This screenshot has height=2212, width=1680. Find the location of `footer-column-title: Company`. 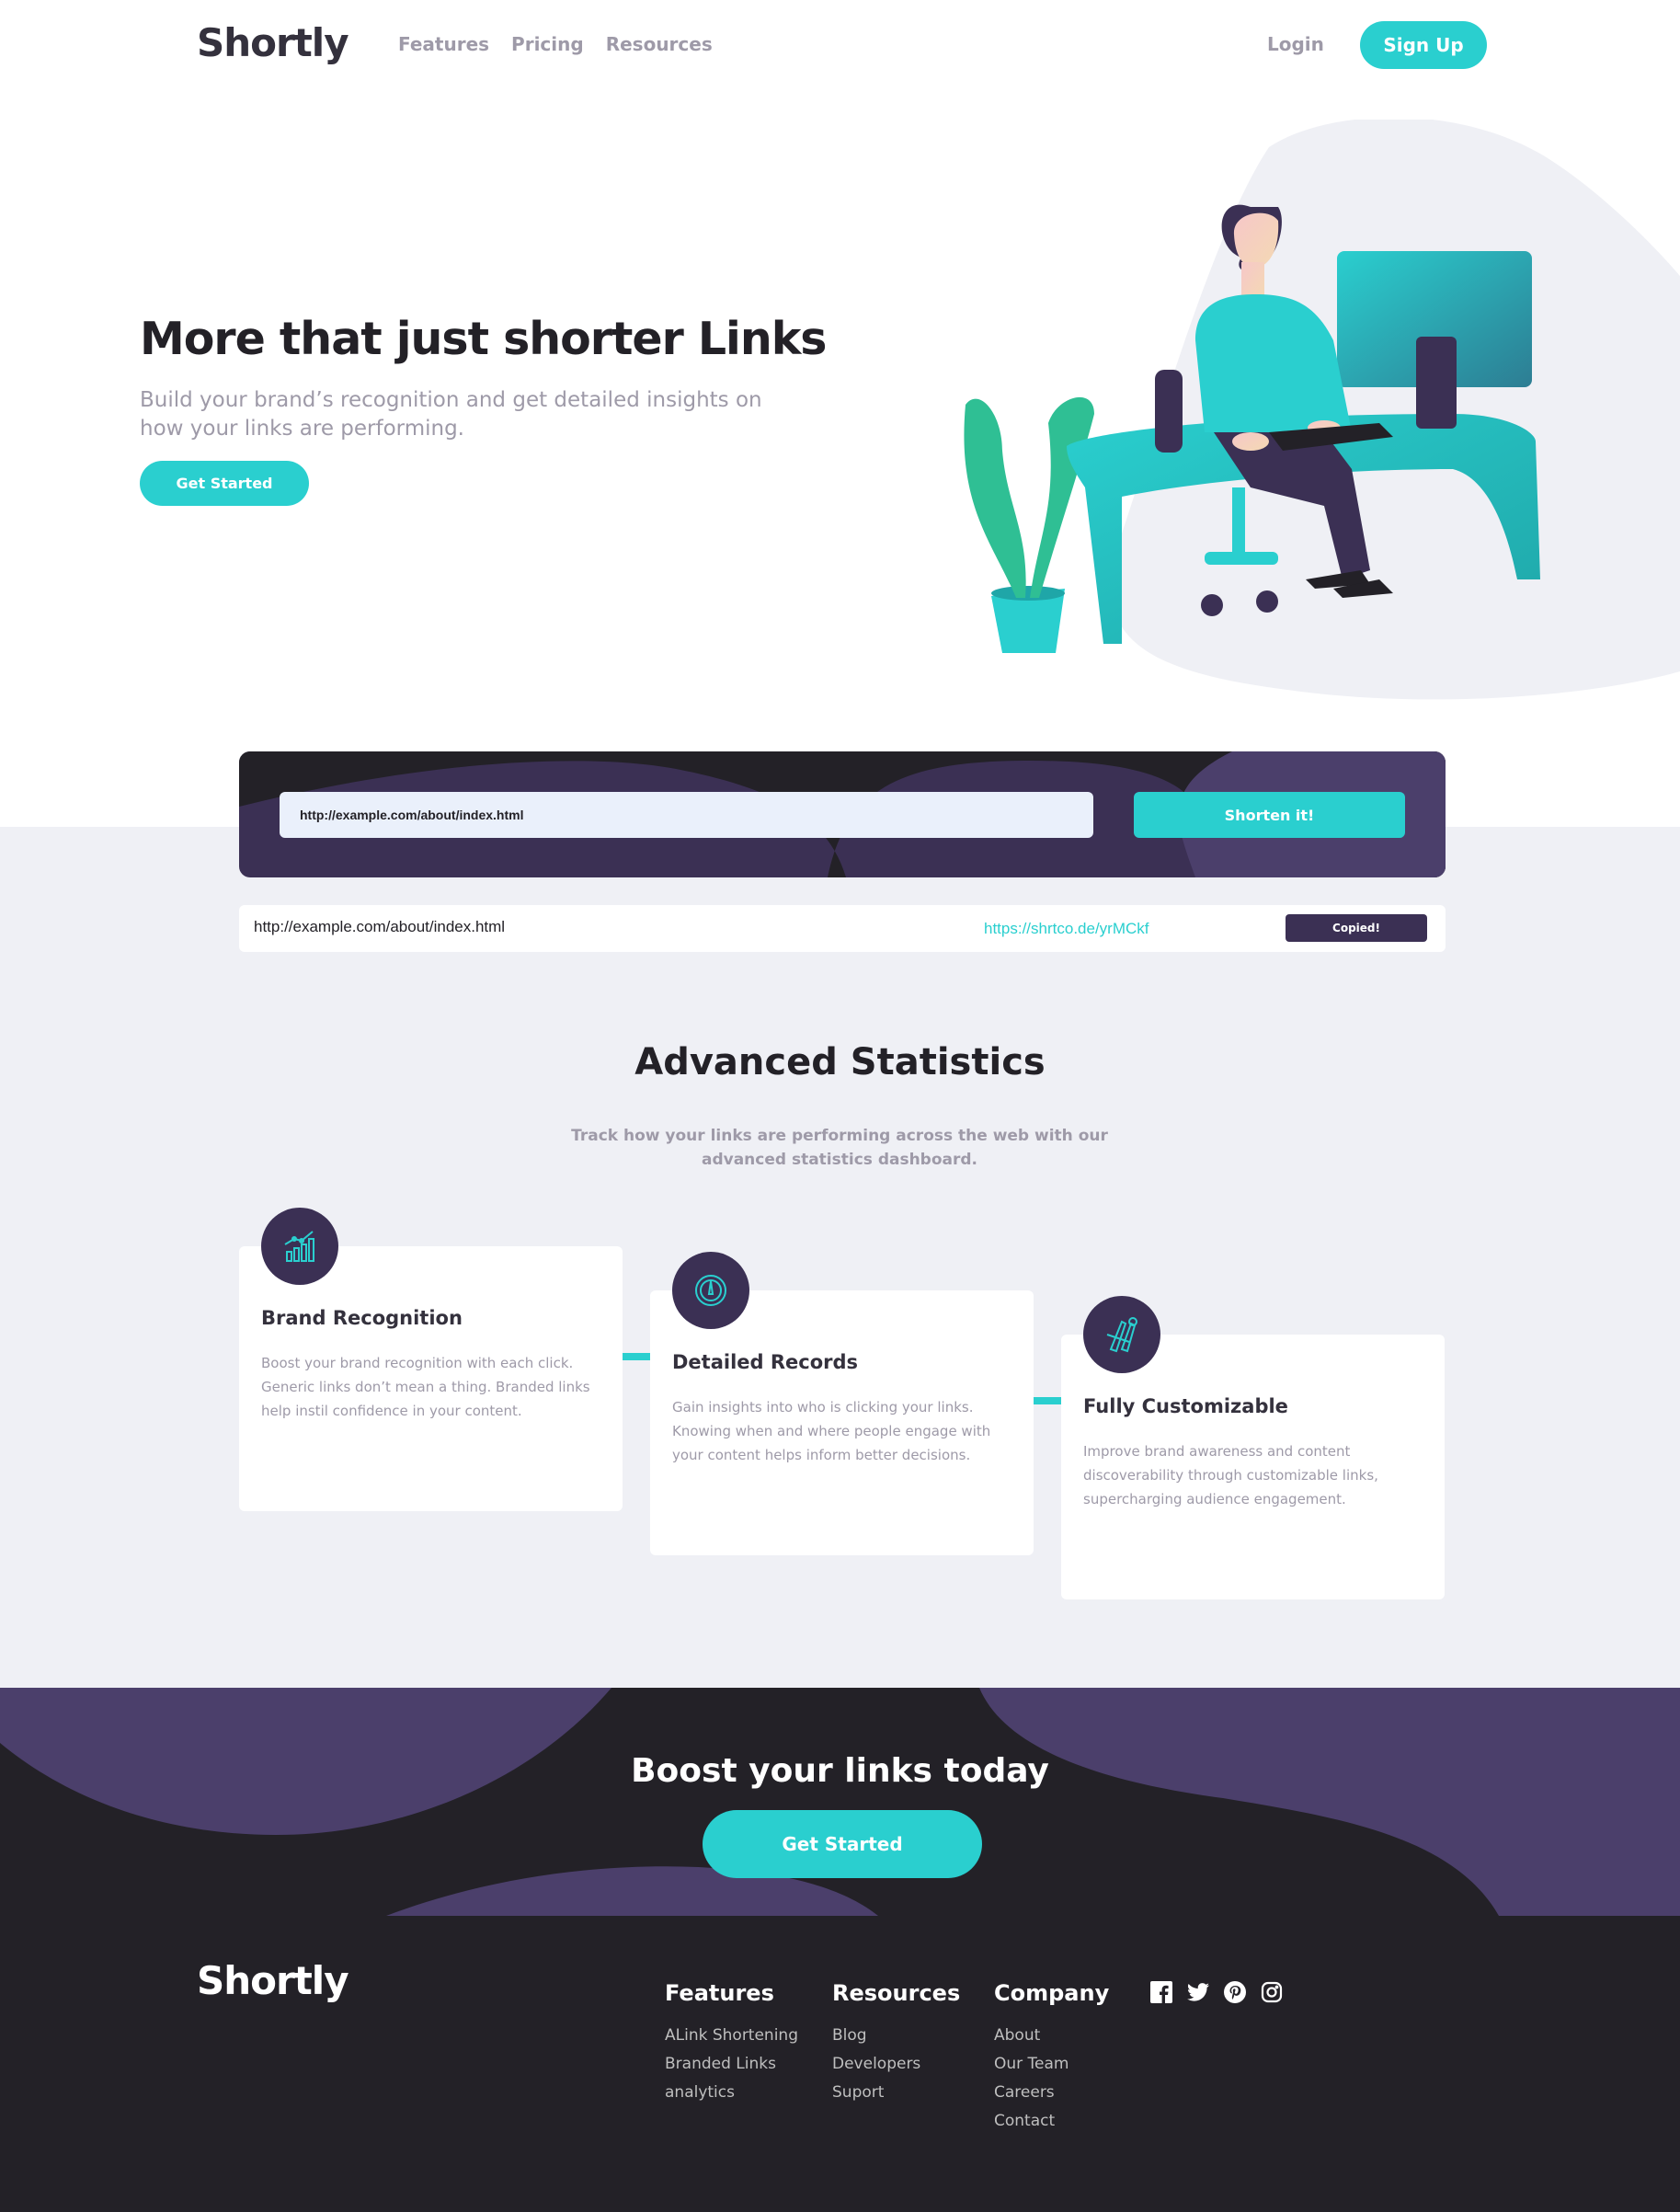

footer-column-title: Company is located at coordinates (1052, 1993).